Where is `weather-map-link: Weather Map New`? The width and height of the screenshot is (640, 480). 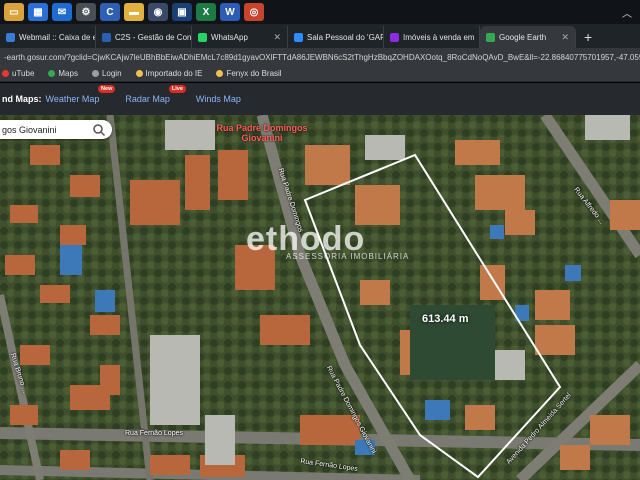 weather-map-link: Weather Map New is located at coordinates (80, 94).